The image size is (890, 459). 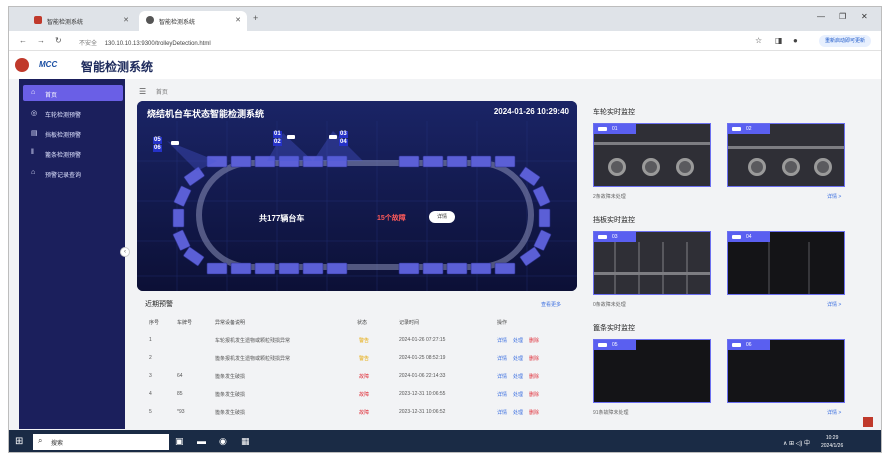 I want to click on taskbar-search-label: 搜索, so click(x=57, y=444).